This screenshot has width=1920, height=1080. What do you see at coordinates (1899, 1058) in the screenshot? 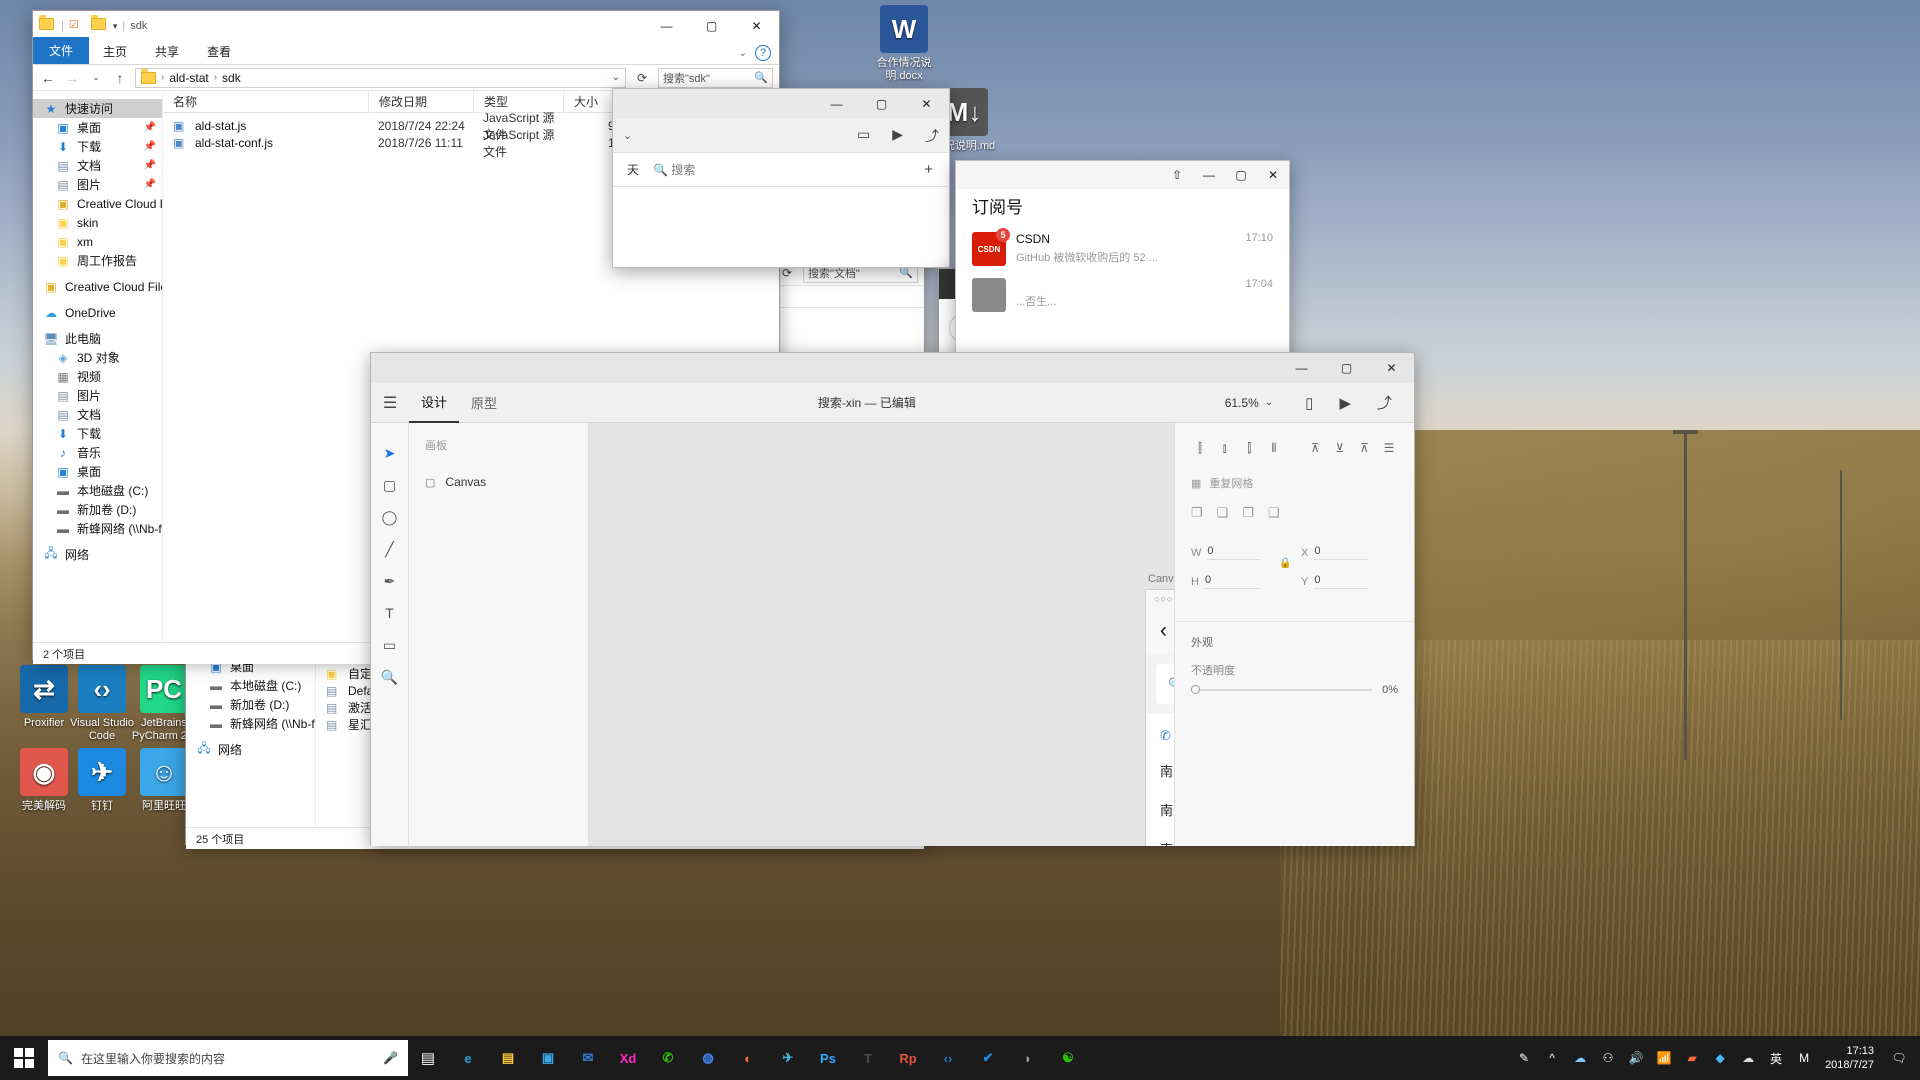
I see `notification-icon: 🗨` at bounding box center [1899, 1058].